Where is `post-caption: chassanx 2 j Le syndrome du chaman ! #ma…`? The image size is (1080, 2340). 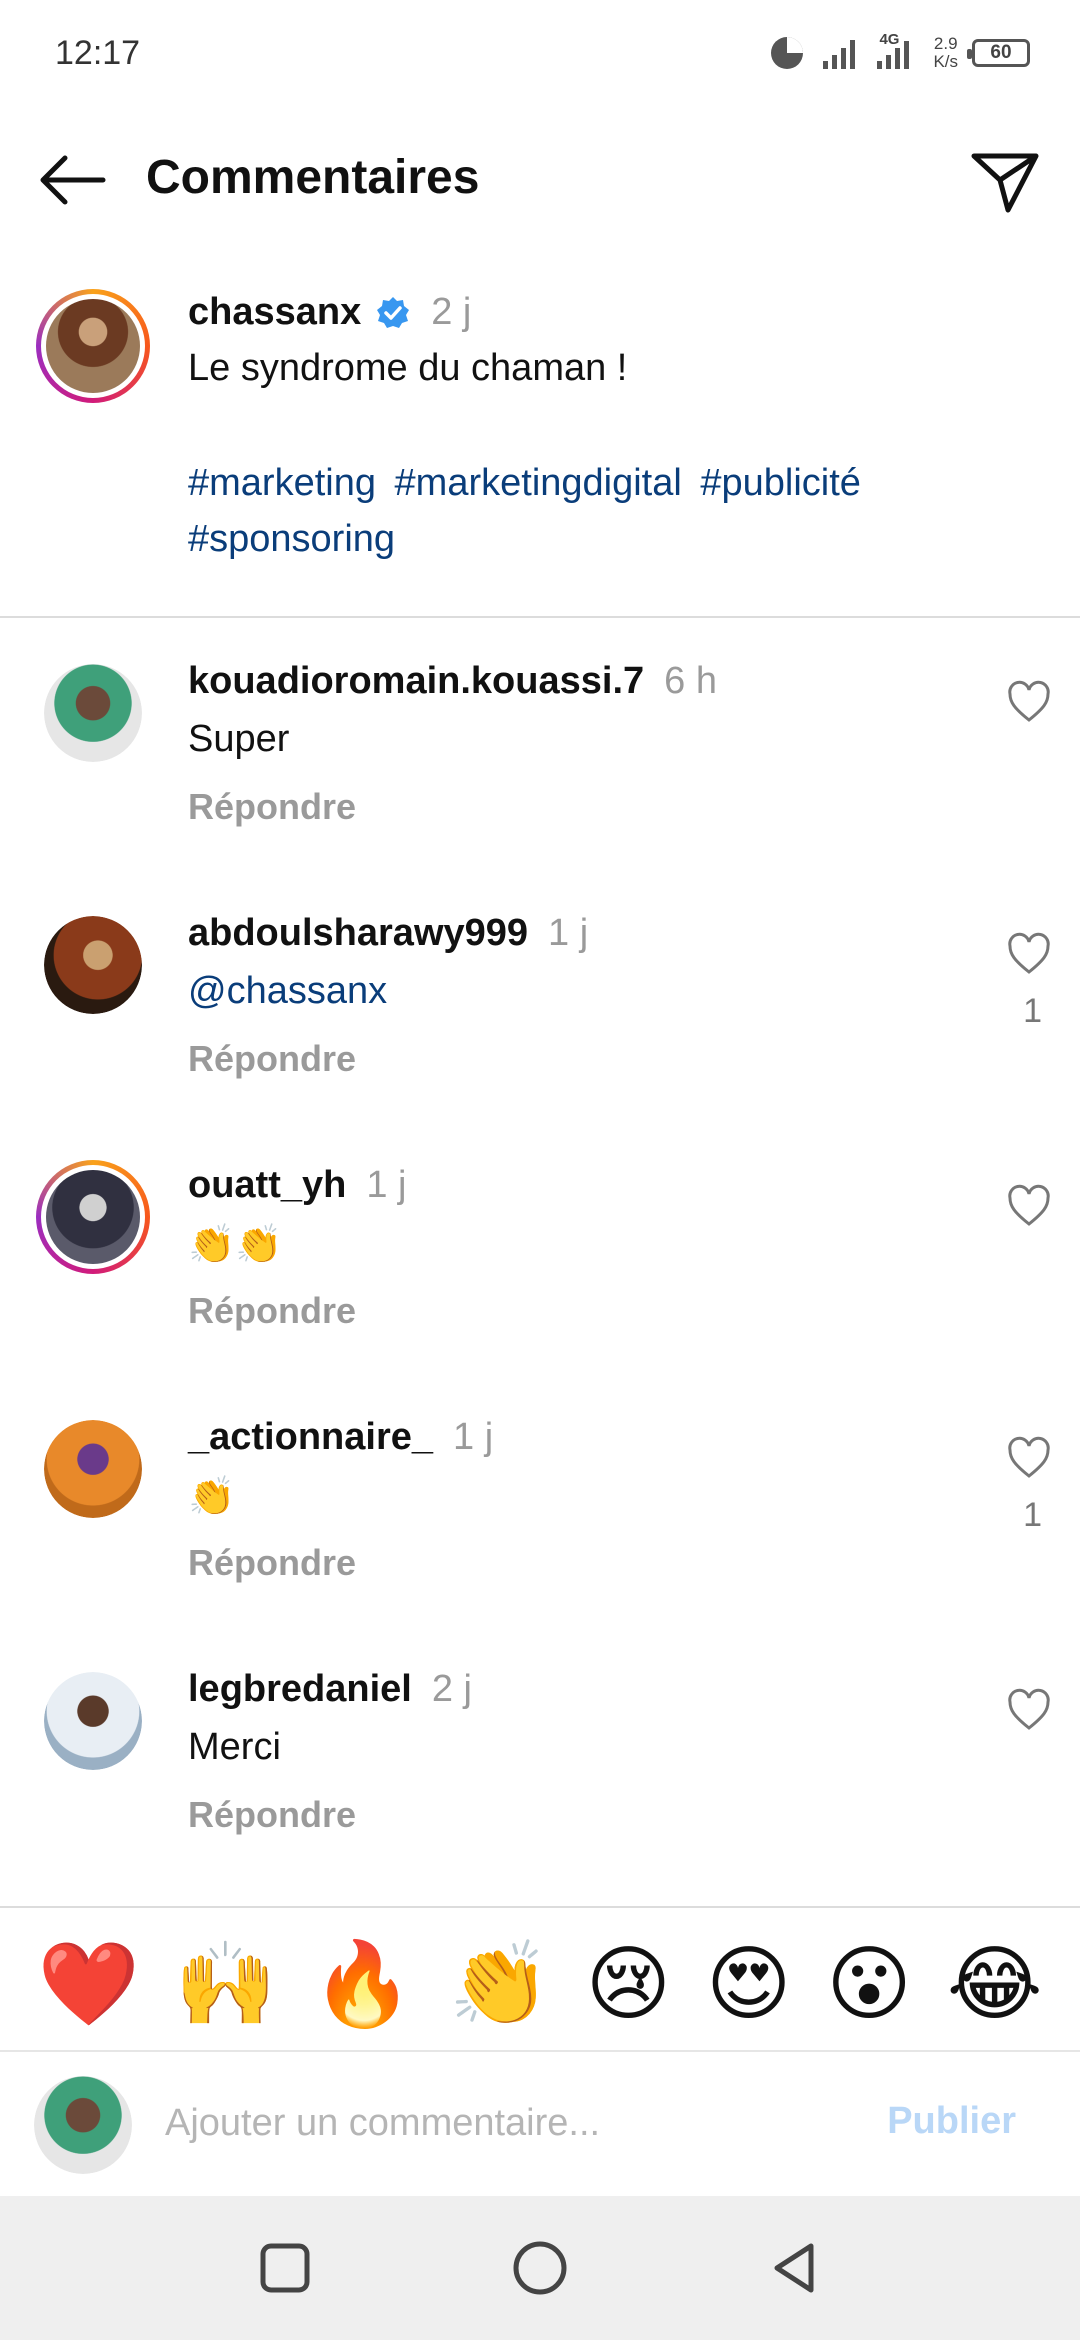
post-caption: chassanx 2 j Le syndrome du chaman ! #ma… is located at coordinates (540, 450).